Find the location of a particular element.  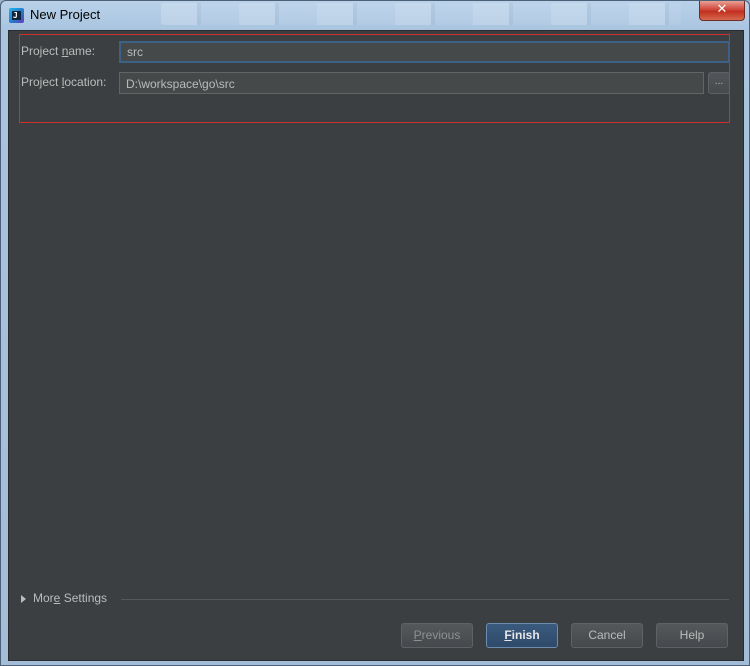

window-title: New Project is located at coordinates (65, 14).